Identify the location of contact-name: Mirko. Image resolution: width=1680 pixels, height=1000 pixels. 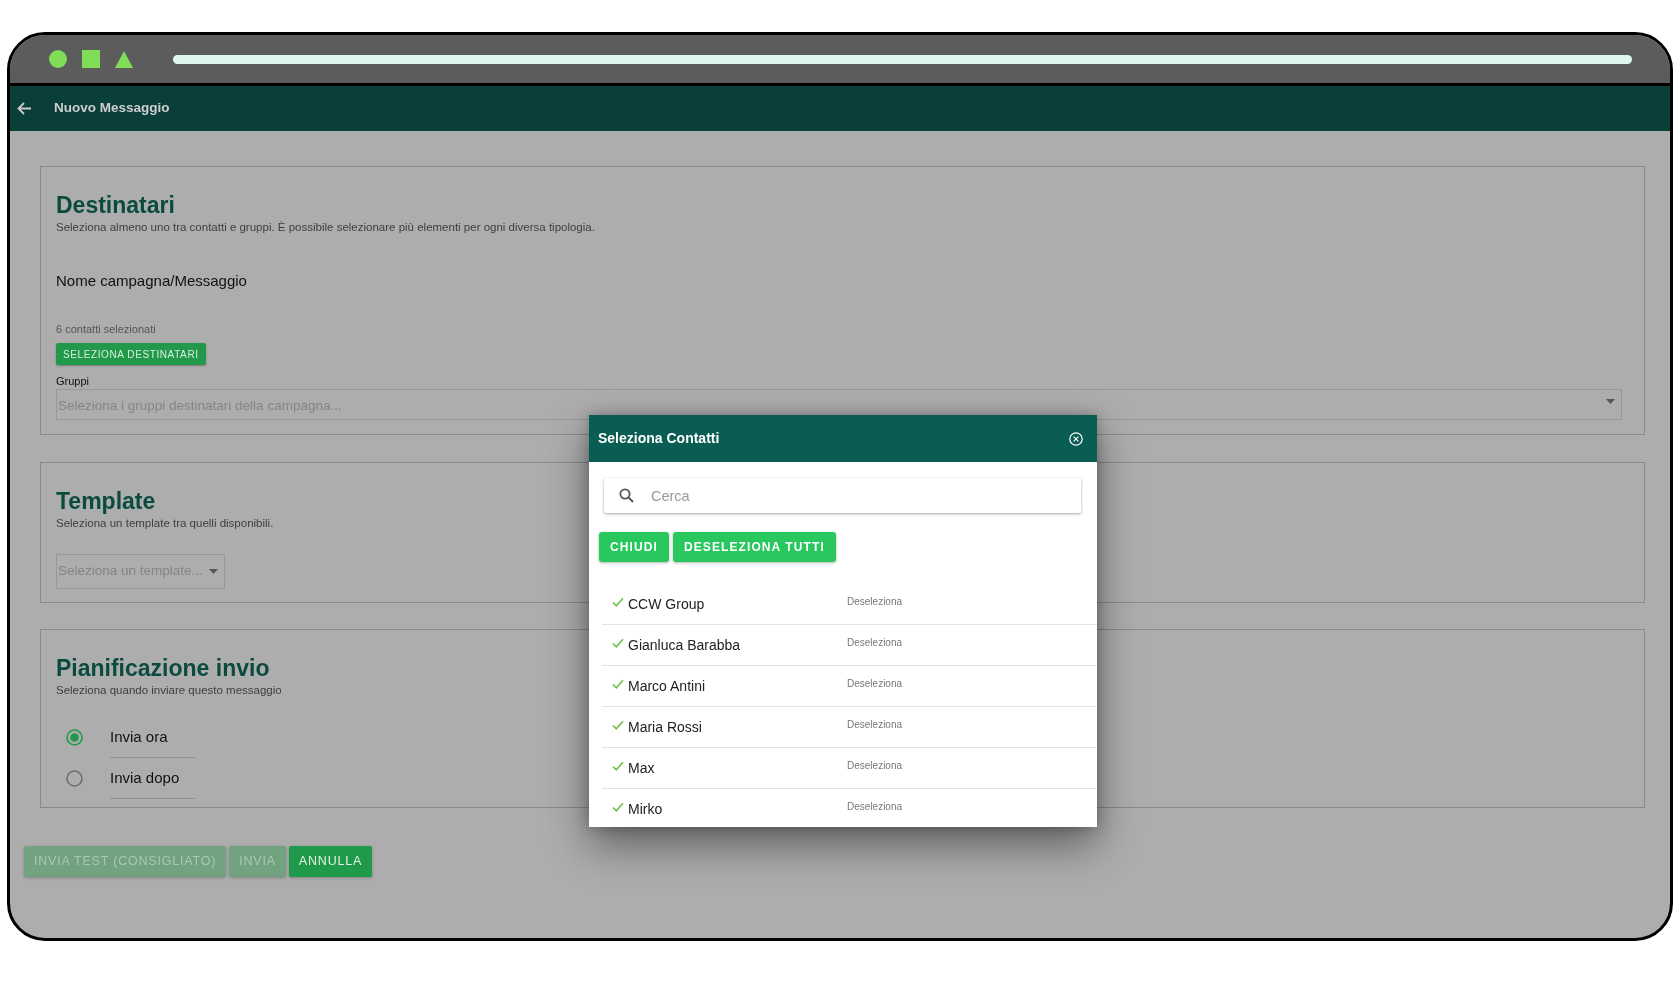
(645, 809).